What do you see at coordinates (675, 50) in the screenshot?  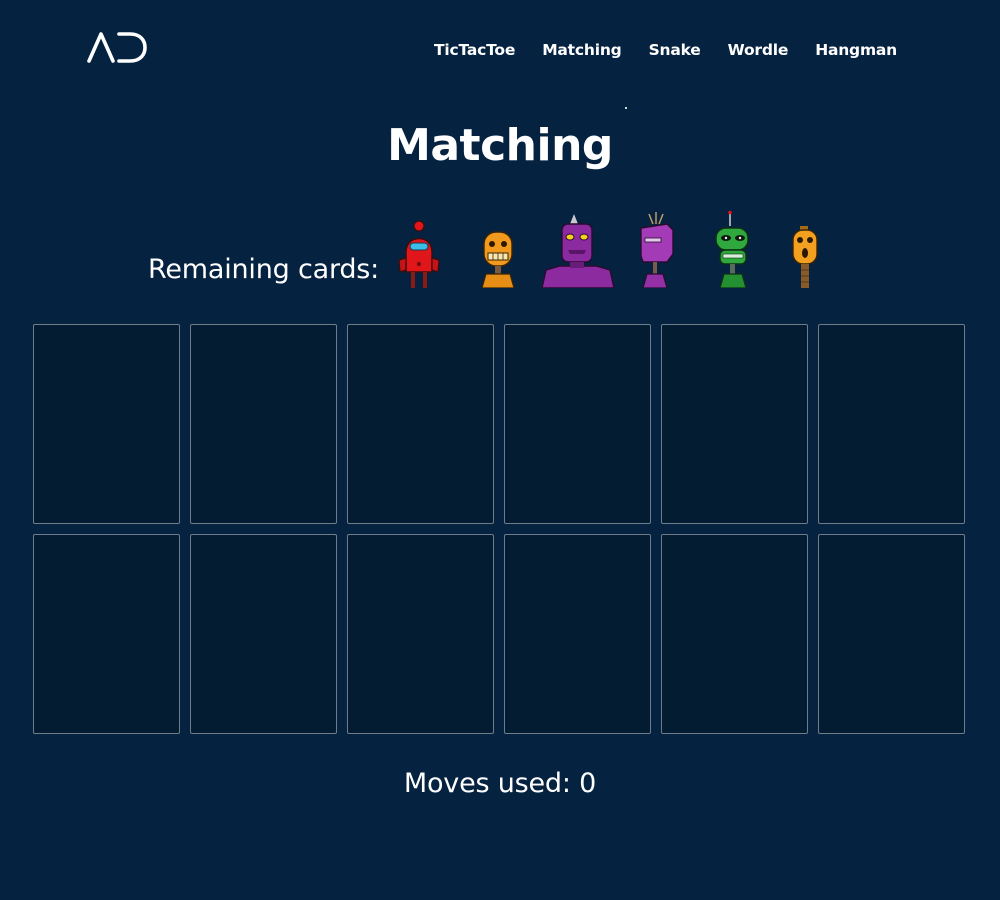 I see `nav-link-snake: Snake` at bounding box center [675, 50].